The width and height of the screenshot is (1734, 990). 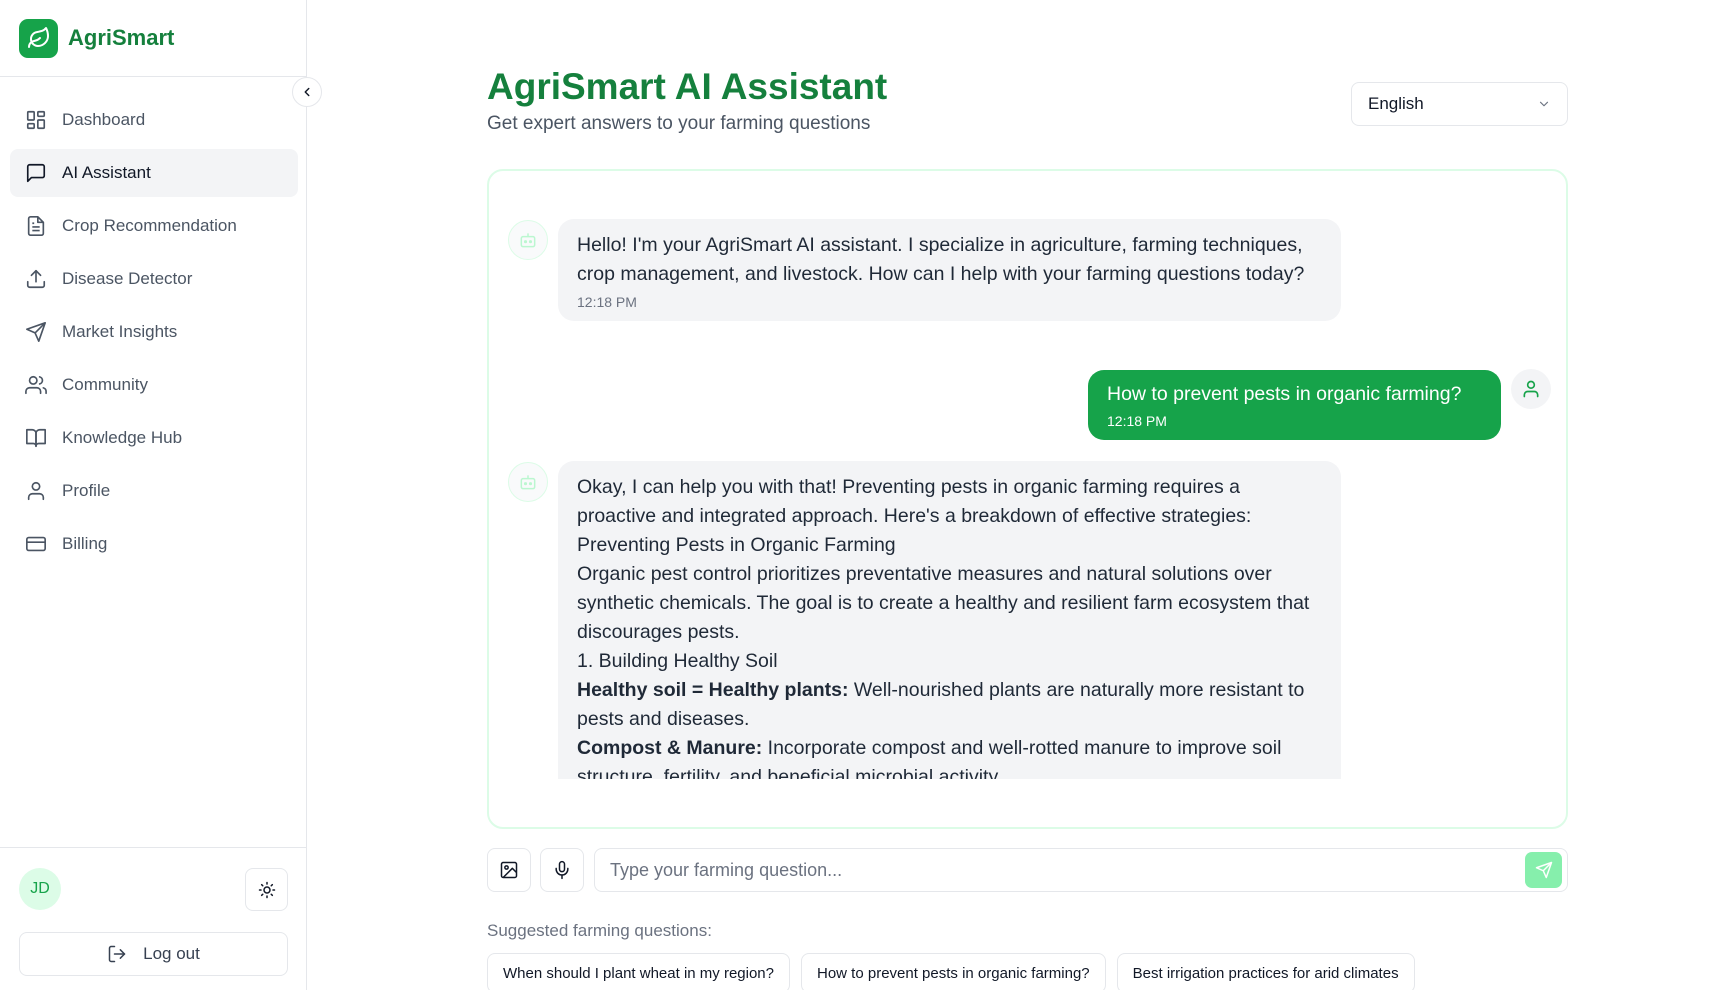 I want to click on sidebar-item-label: Community, so click(x=105, y=384).